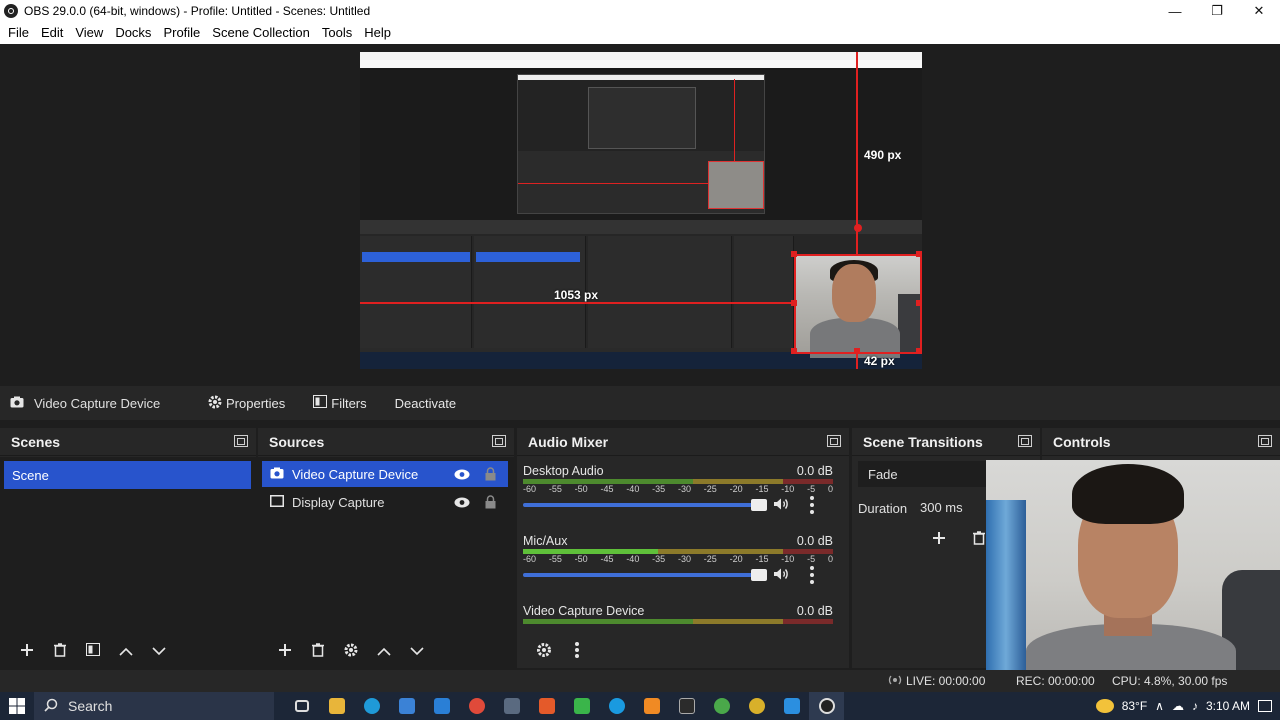  What do you see at coordinates (1175, 11) in the screenshot?
I see `minimize-button: —` at bounding box center [1175, 11].